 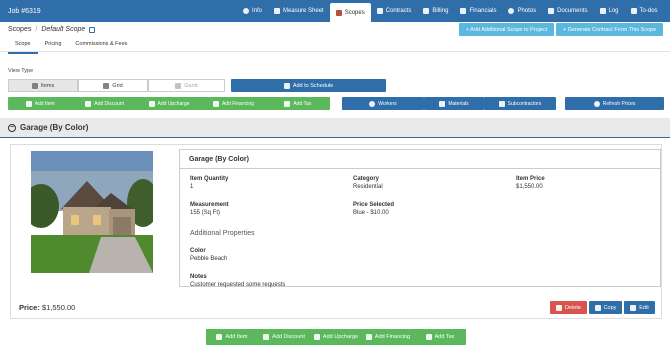 I want to click on color-label: Color, so click(x=198, y=251).